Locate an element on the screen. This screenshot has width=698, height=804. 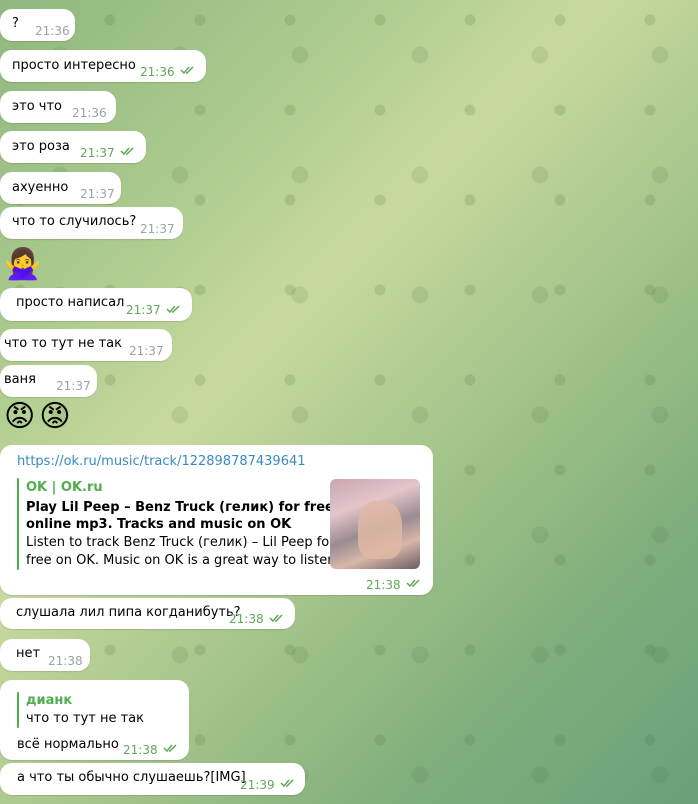
message-text: ? is located at coordinates (15, 23).